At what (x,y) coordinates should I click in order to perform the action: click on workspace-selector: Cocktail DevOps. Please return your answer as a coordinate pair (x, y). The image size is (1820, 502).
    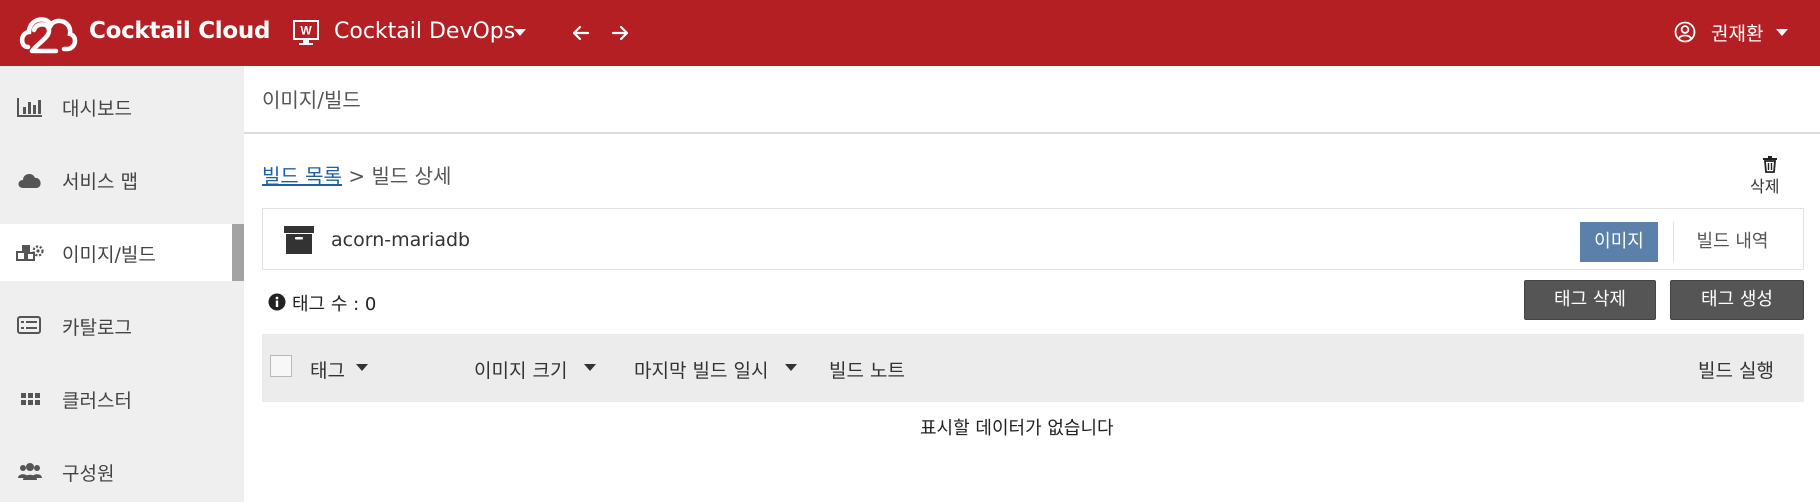
    Looking at the image, I should click on (424, 31).